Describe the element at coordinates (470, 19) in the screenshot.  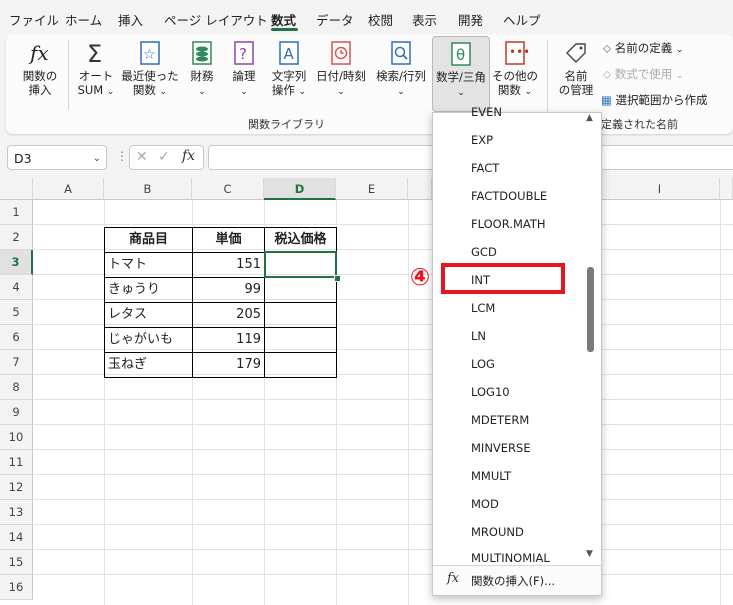
I see `menu-developer: 開発` at that location.